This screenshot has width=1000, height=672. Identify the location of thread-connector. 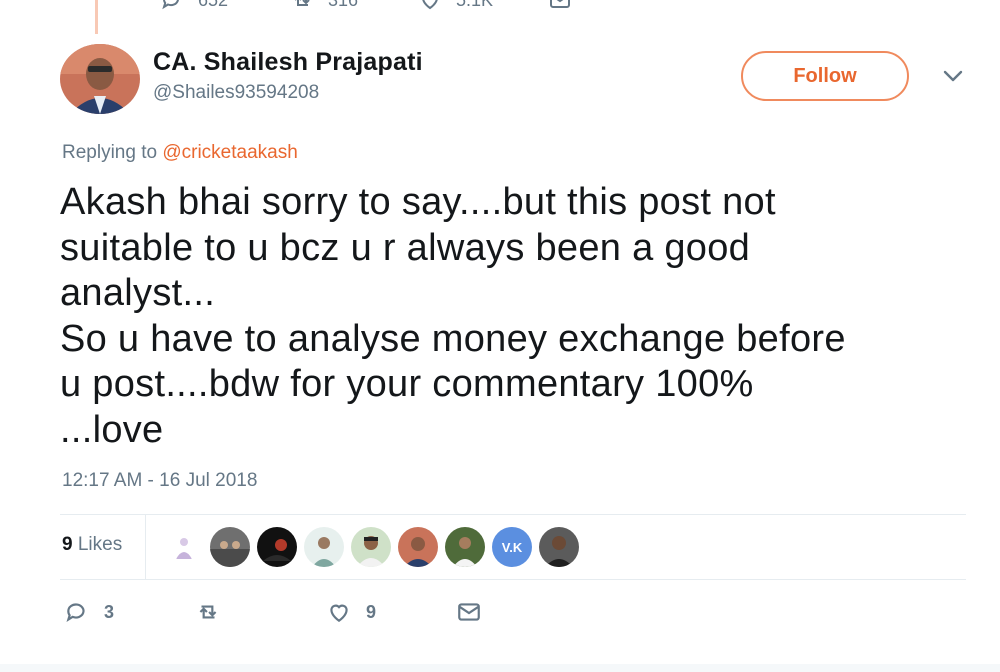
(96, 17).